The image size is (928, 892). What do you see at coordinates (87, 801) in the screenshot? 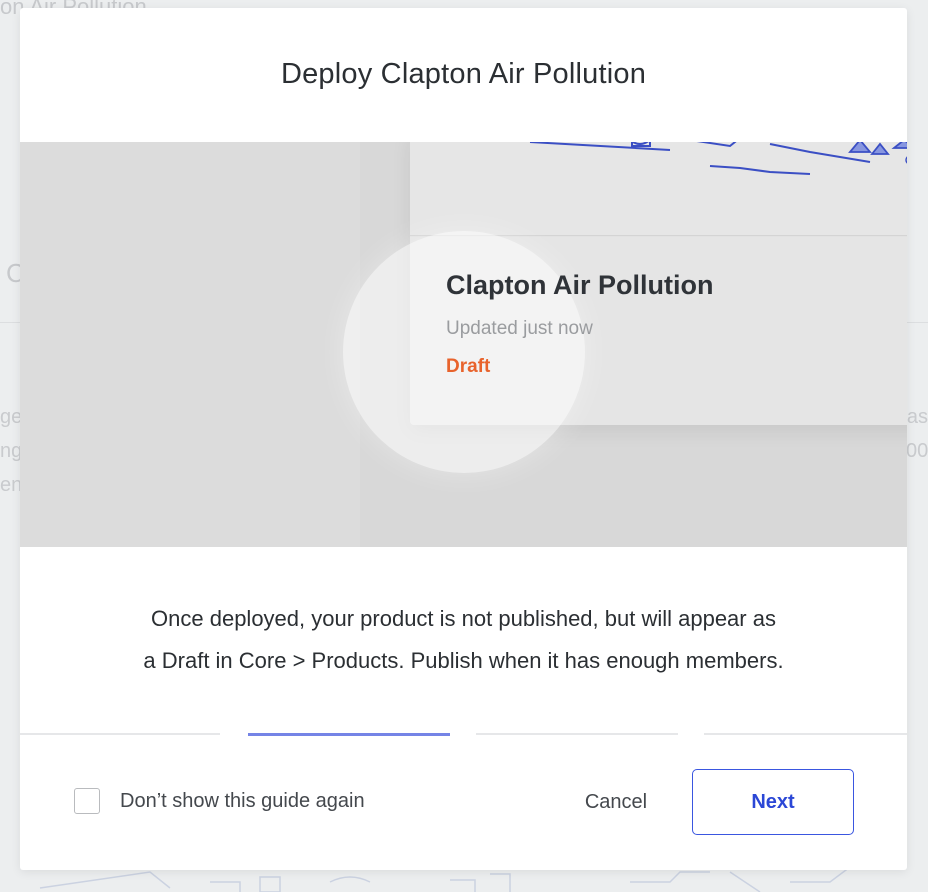
I see `dont-show-again-checkbox` at bounding box center [87, 801].